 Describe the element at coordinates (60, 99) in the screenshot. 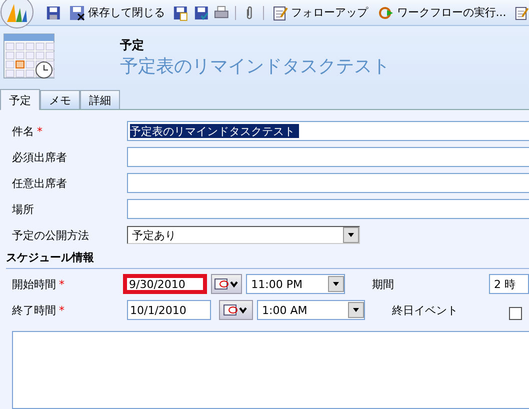

I see `tab: メモ` at that location.